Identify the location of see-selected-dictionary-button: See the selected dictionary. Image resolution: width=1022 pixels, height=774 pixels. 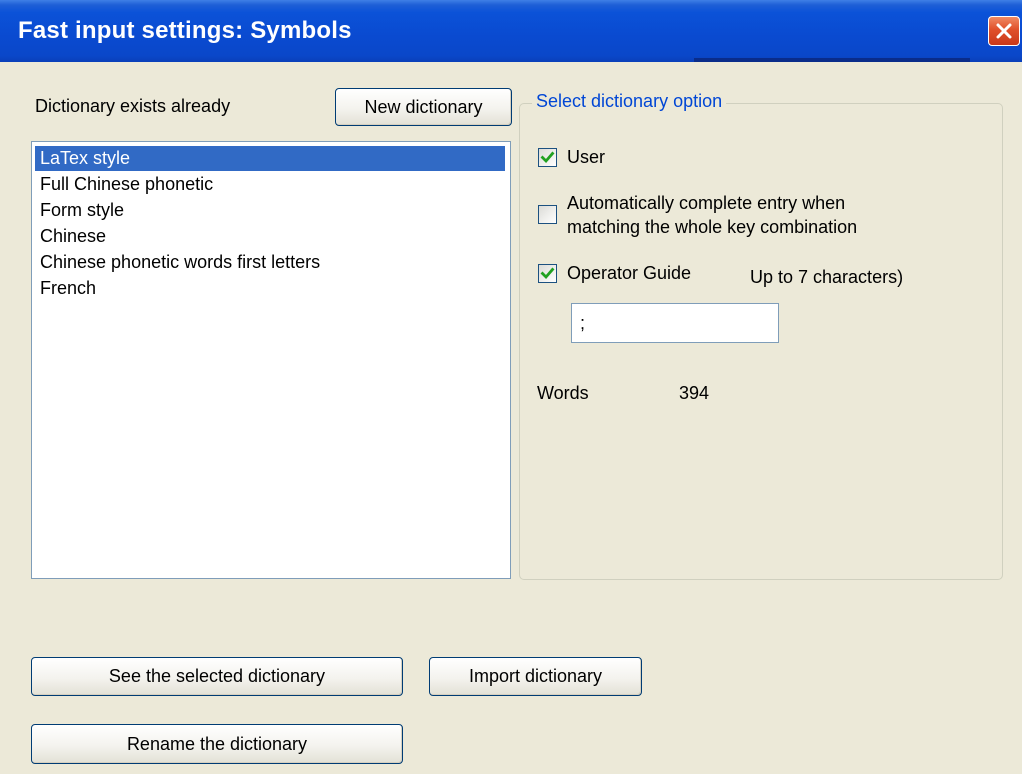
(217, 676).